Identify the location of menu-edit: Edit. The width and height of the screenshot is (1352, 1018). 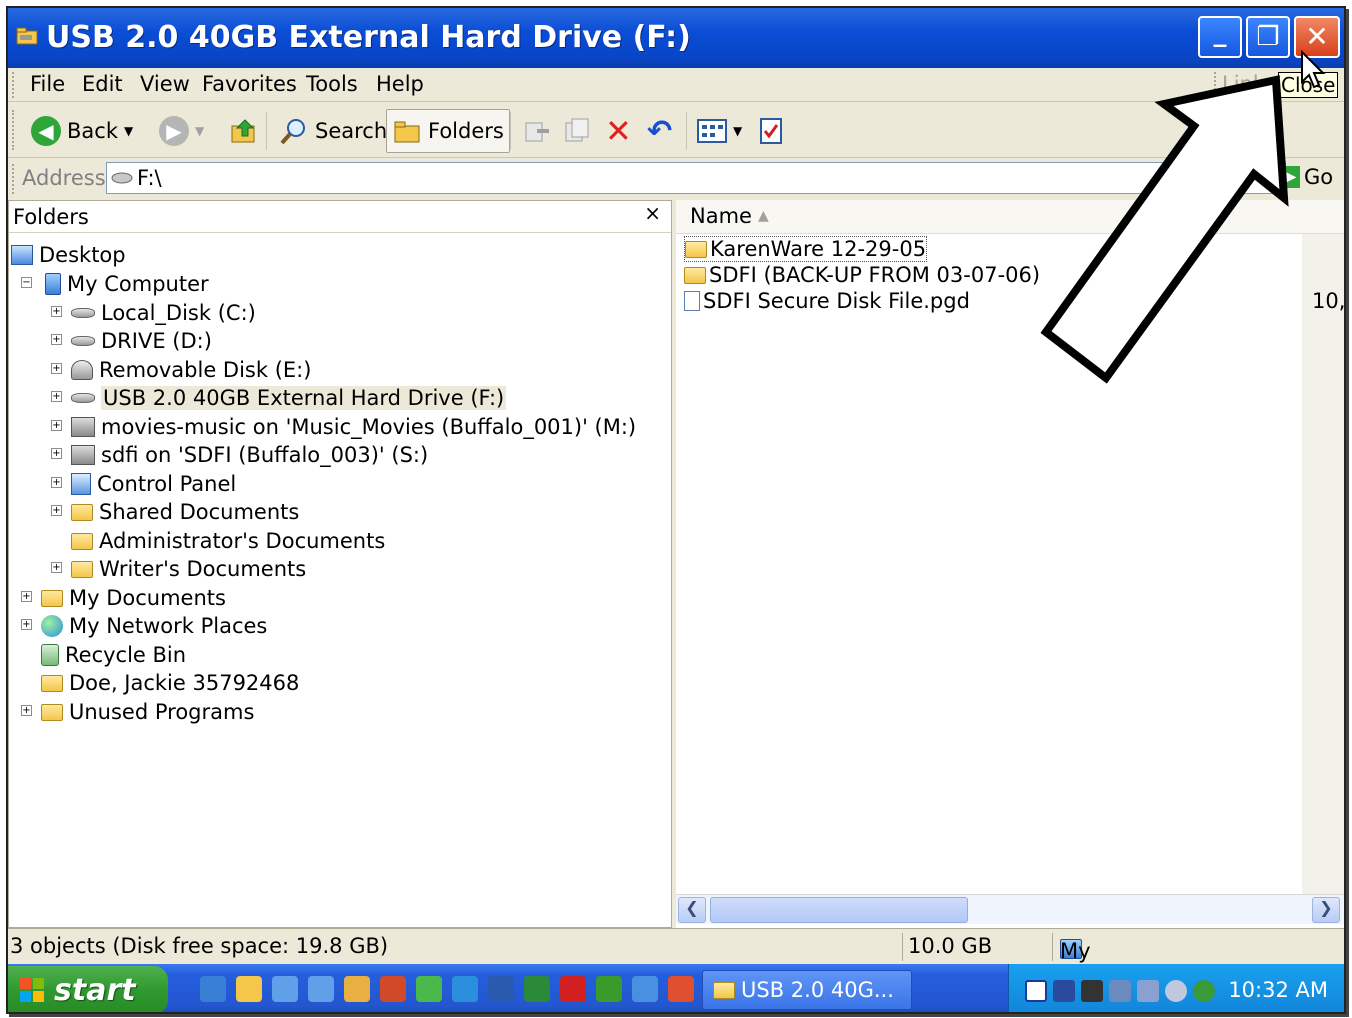
(102, 84).